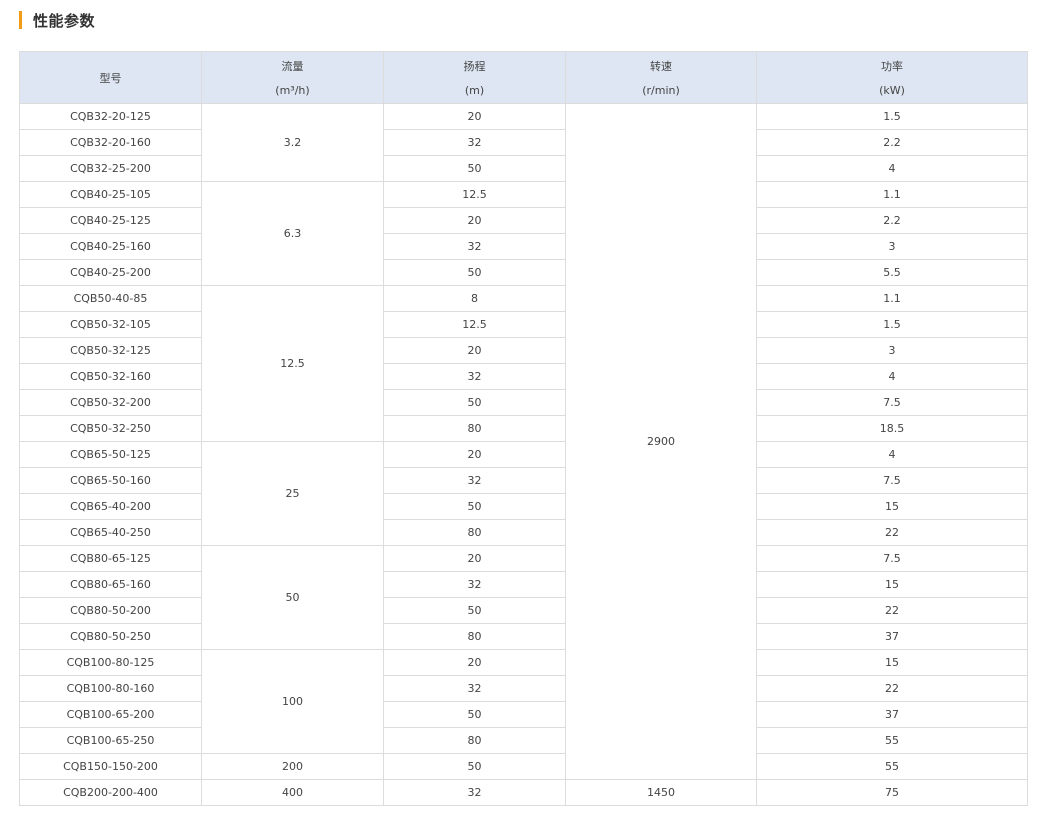 The image size is (1061, 828). I want to click on table-row: CQB100-65-200 50 37, so click(523, 714).